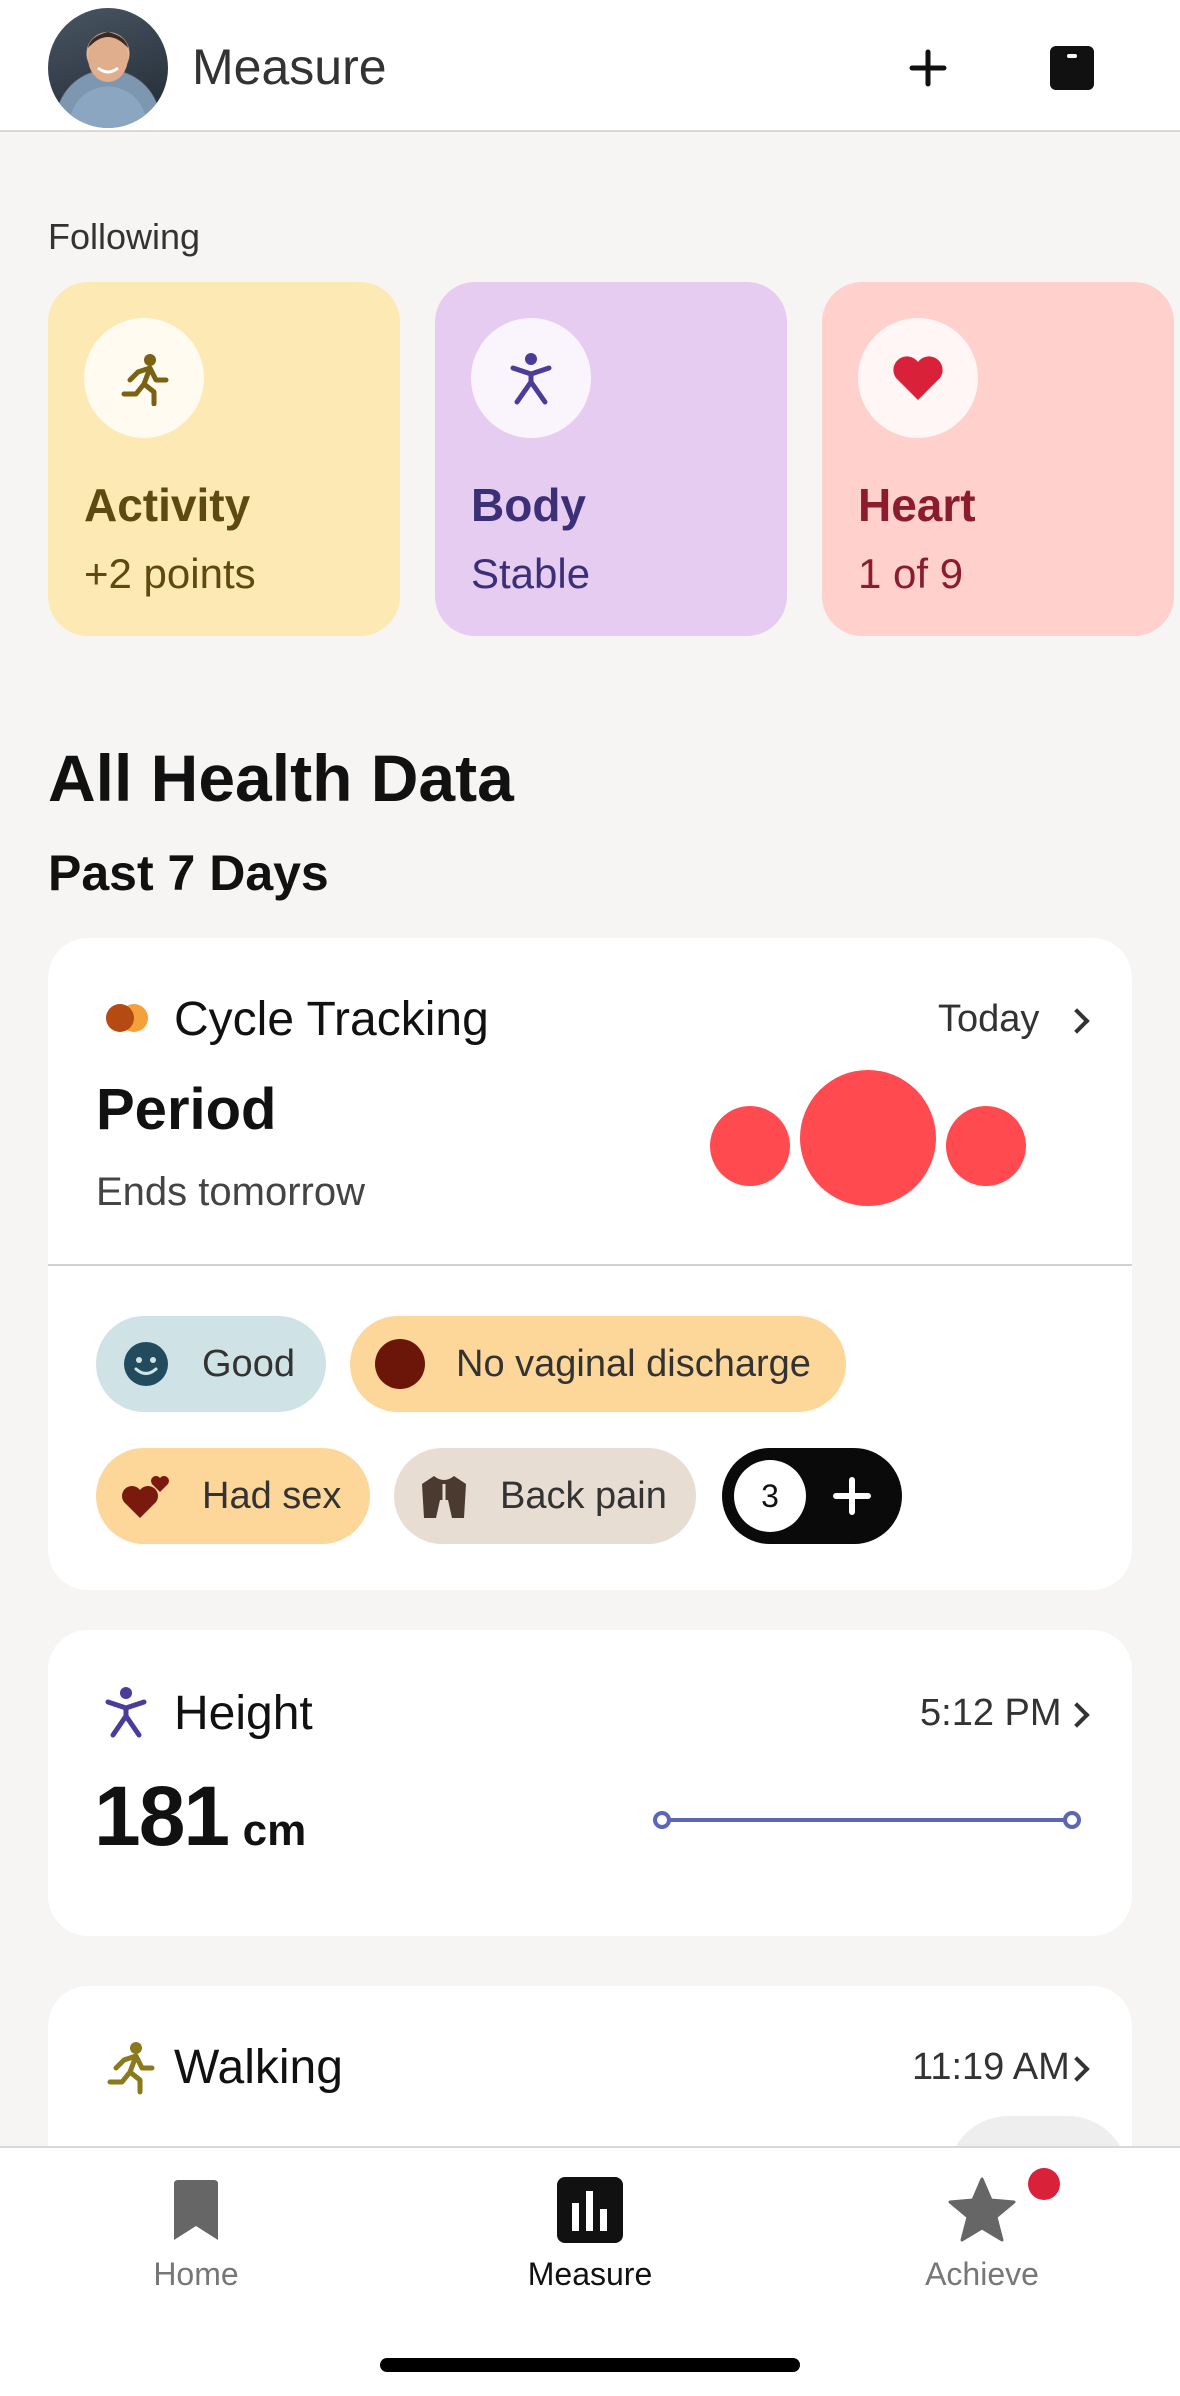 The width and height of the screenshot is (1180, 2396). What do you see at coordinates (248, 1363) in the screenshot?
I see `chip-label: Good` at bounding box center [248, 1363].